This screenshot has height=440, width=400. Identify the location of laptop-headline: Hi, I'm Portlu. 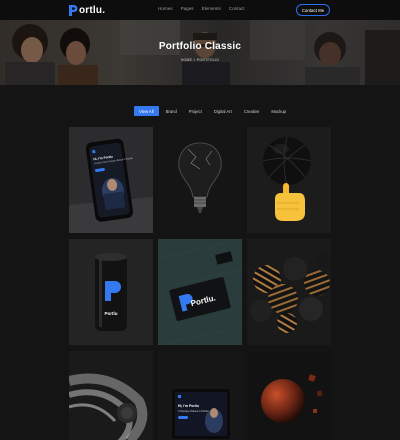
(188, 406).